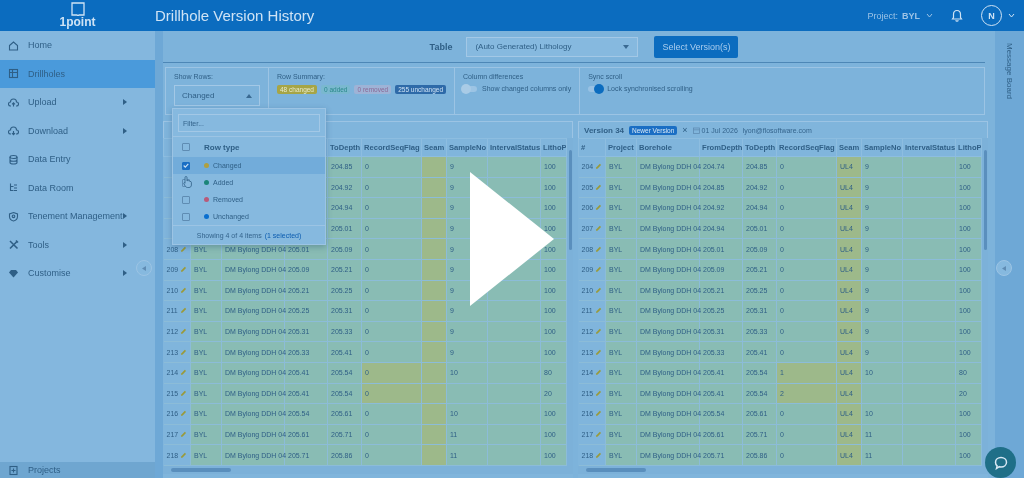 This screenshot has height=478, width=1024. I want to click on cloud-upload-icon, so click(13, 102).